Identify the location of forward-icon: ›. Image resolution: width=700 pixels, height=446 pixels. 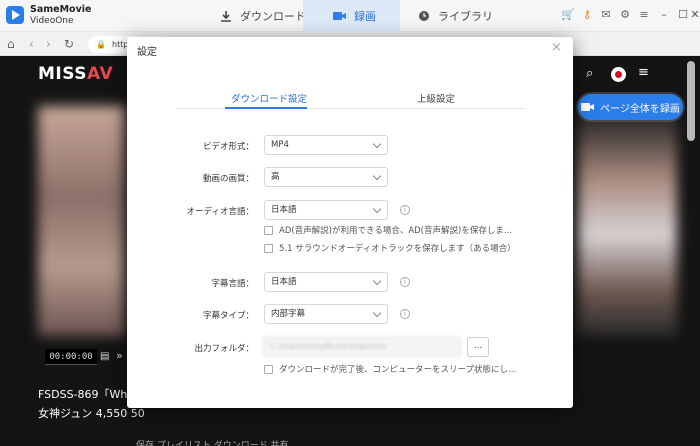
(48, 44).